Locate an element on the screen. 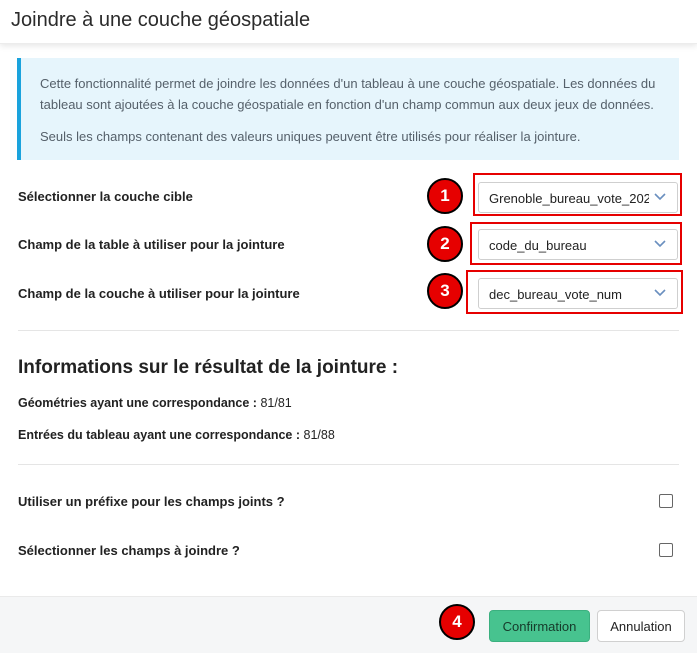 The height and width of the screenshot is (653, 697). geometries-value: 81/81 is located at coordinates (276, 403).